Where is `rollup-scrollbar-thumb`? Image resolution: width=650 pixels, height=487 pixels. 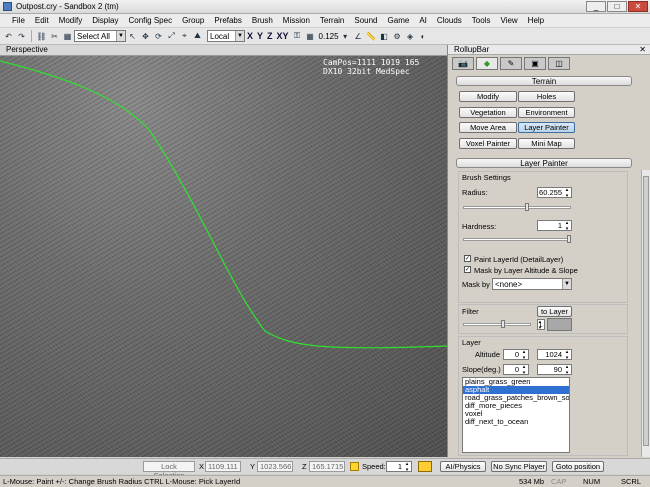 rollup-scrollbar-thumb is located at coordinates (646, 311).